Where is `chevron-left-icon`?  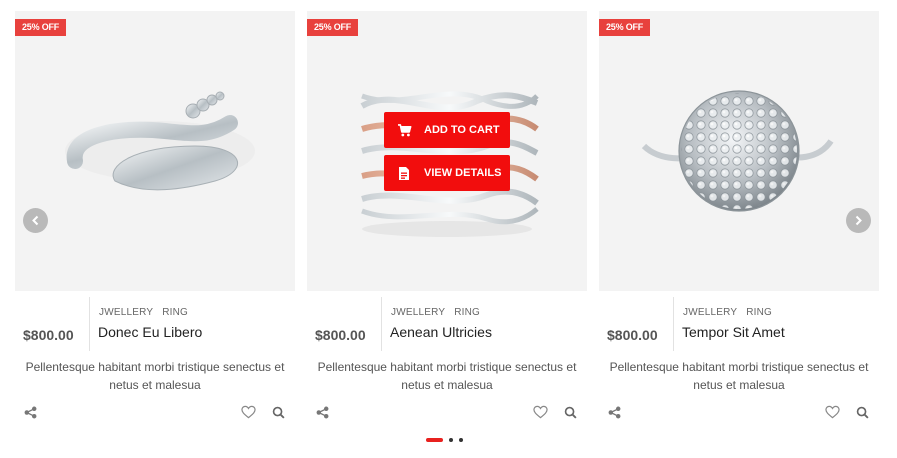
chevron-left-icon is located at coordinates (35, 220).